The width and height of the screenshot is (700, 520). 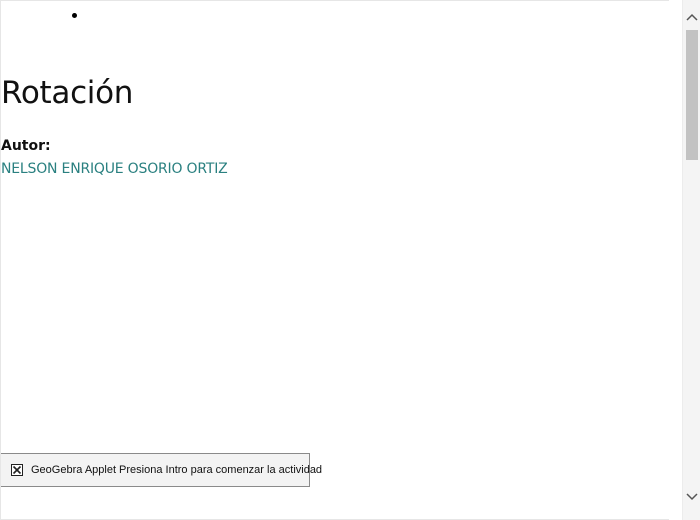 What do you see at coordinates (691, 260) in the screenshot?
I see `vertical-scrollbar` at bounding box center [691, 260].